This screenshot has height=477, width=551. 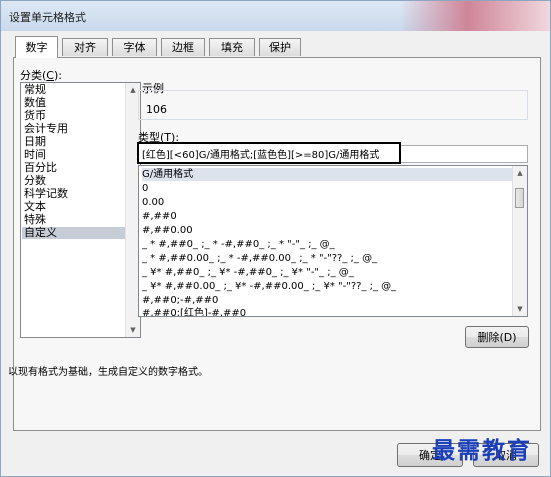 I want to click on type-input-extension, so click(x=464, y=154).